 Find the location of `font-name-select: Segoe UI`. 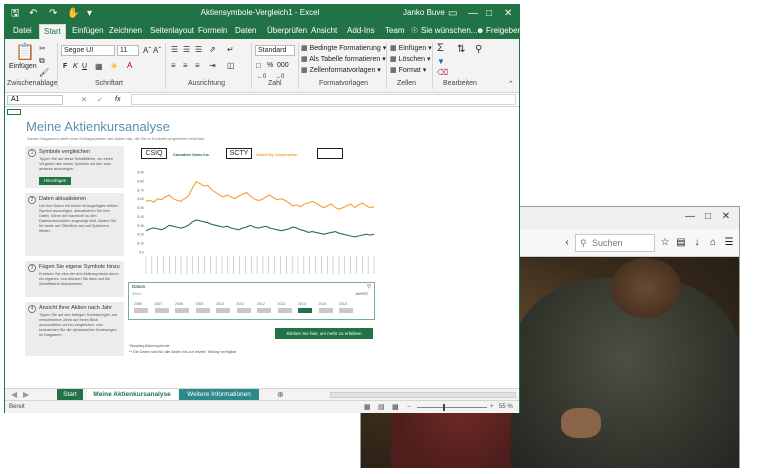

font-name-select: Segoe UI is located at coordinates (88, 50).